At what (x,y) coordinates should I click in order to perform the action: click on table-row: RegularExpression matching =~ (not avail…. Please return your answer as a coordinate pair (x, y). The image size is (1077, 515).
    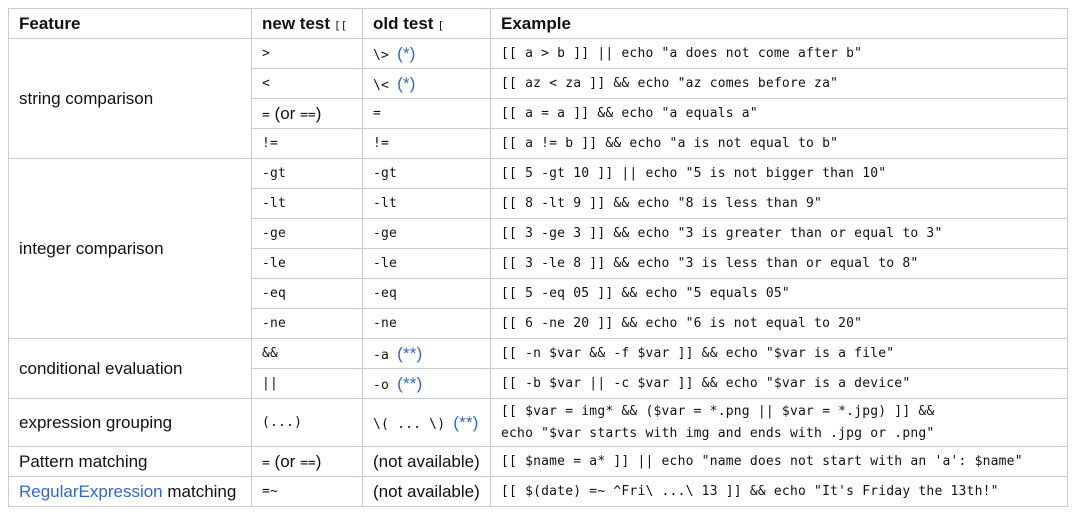
    Looking at the image, I should click on (538, 491).